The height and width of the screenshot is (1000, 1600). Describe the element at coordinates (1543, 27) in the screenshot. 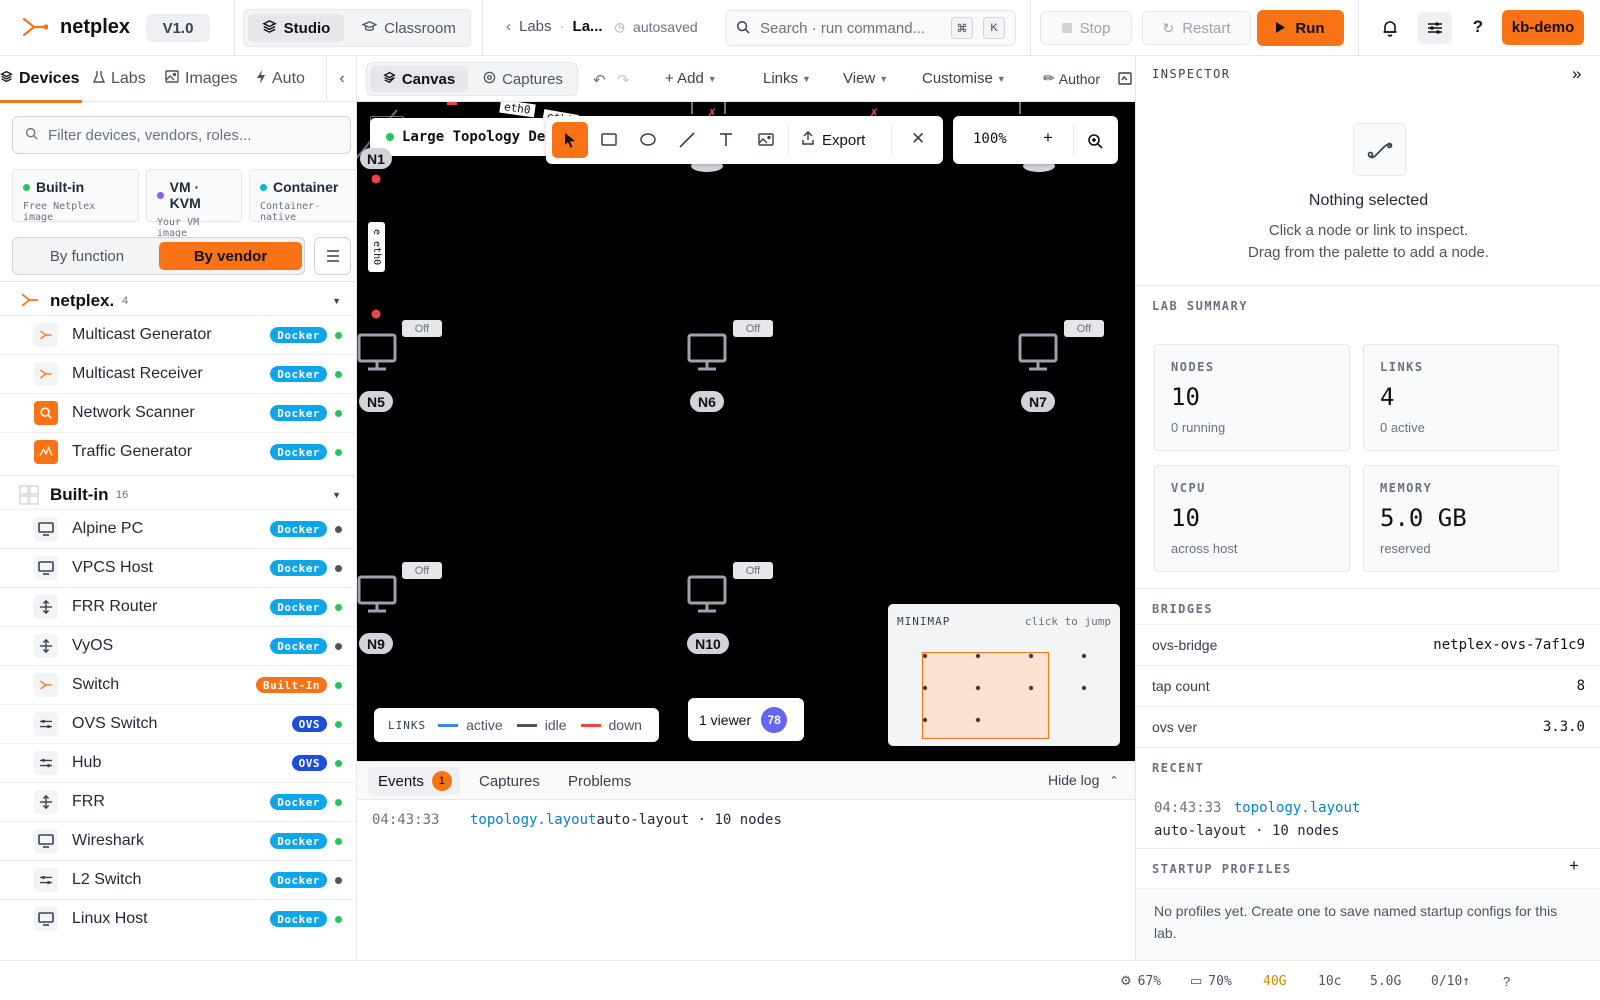

I see `user-account-button: kb-demo` at that location.